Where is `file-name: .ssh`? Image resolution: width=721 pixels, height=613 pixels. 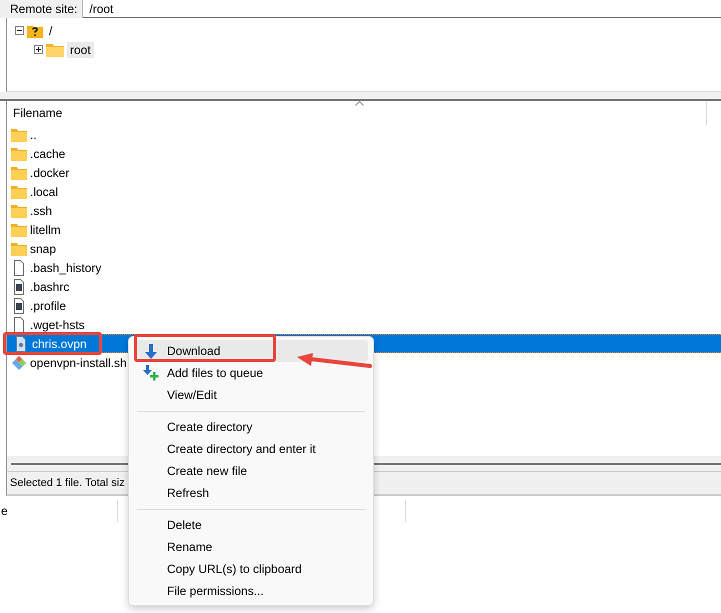 file-name: .ssh is located at coordinates (41, 211).